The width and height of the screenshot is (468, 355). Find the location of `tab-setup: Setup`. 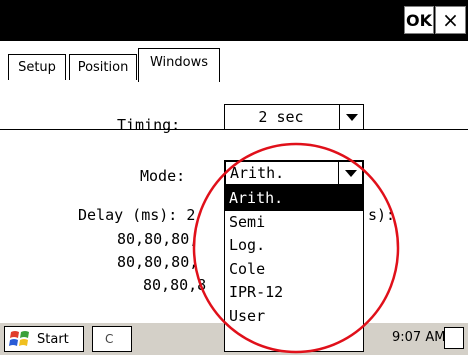

tab-setup: Setup is located at coordinates (37, 67).